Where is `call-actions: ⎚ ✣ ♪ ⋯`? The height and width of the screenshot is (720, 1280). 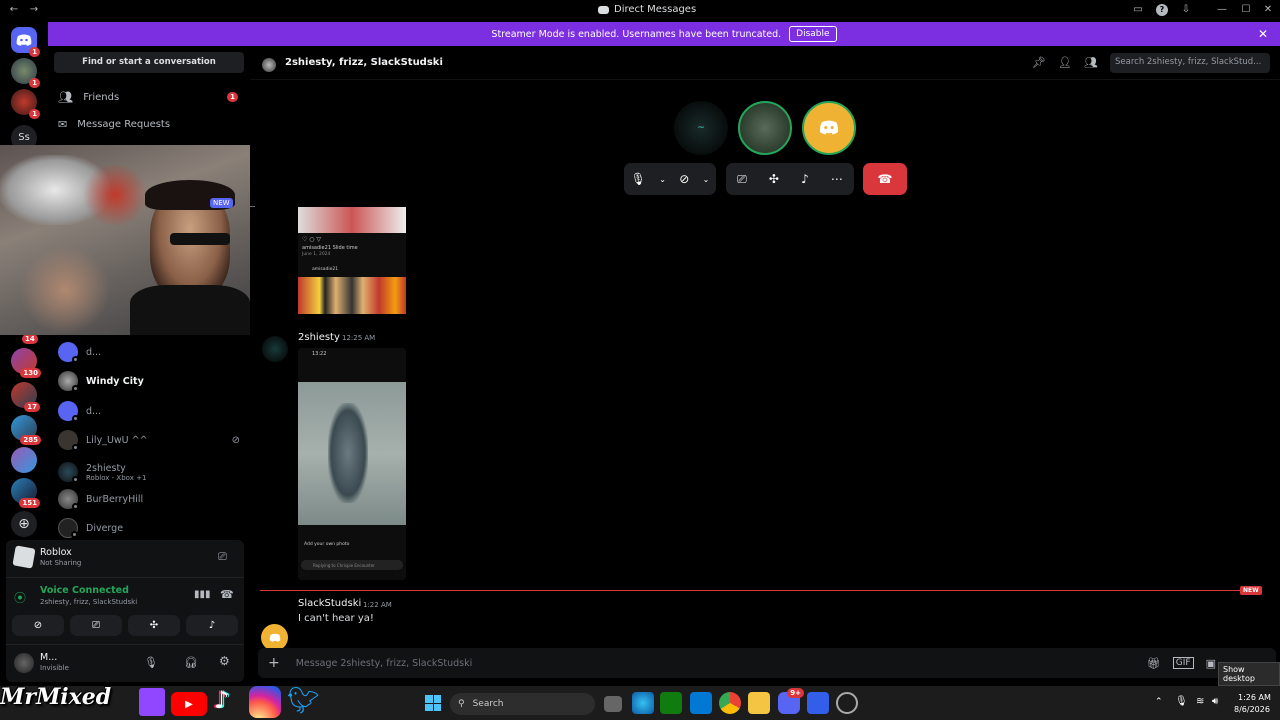
call-actions: ⎚ ✣ ♪ ⋯ is located at coordinates (790, 179).